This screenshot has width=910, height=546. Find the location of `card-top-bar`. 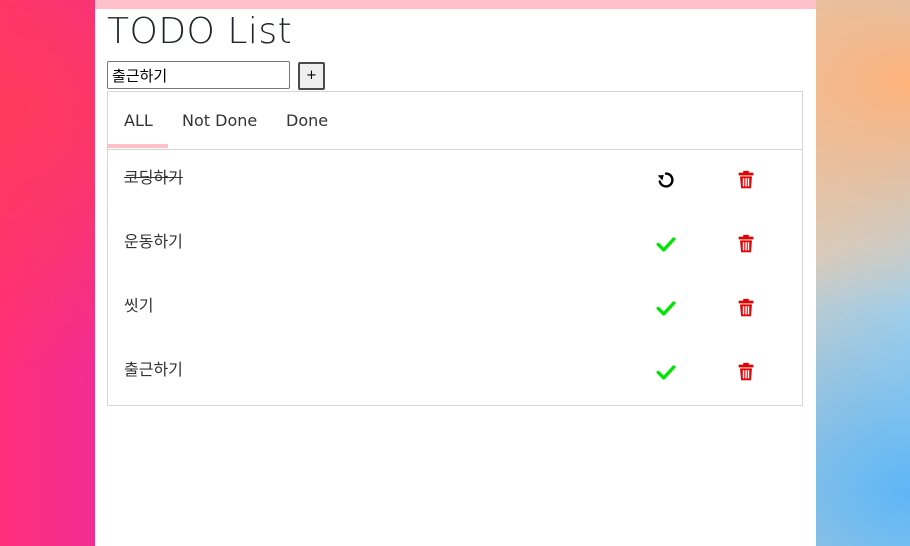

card-top-bar is located at coordinates (455, 4).